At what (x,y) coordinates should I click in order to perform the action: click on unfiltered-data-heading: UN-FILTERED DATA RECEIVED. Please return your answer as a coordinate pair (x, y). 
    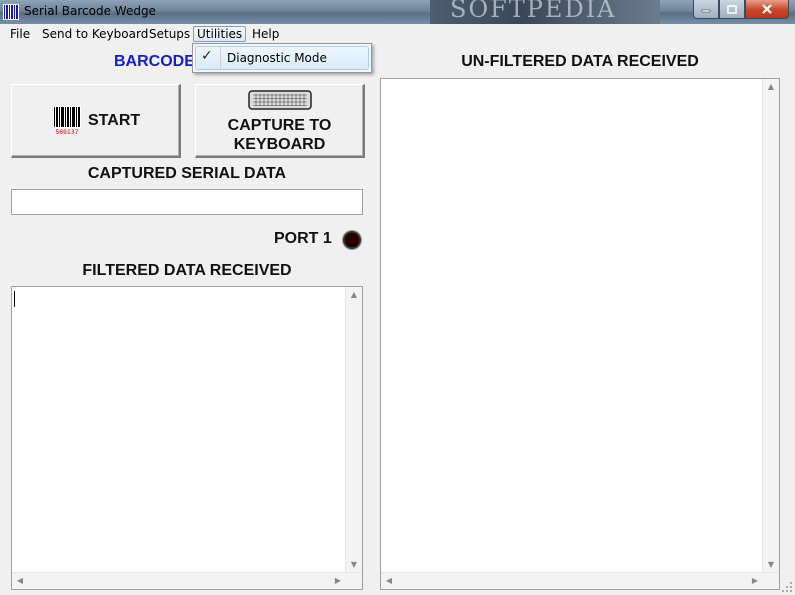
    Looking at the image, I should click on (580, 61).